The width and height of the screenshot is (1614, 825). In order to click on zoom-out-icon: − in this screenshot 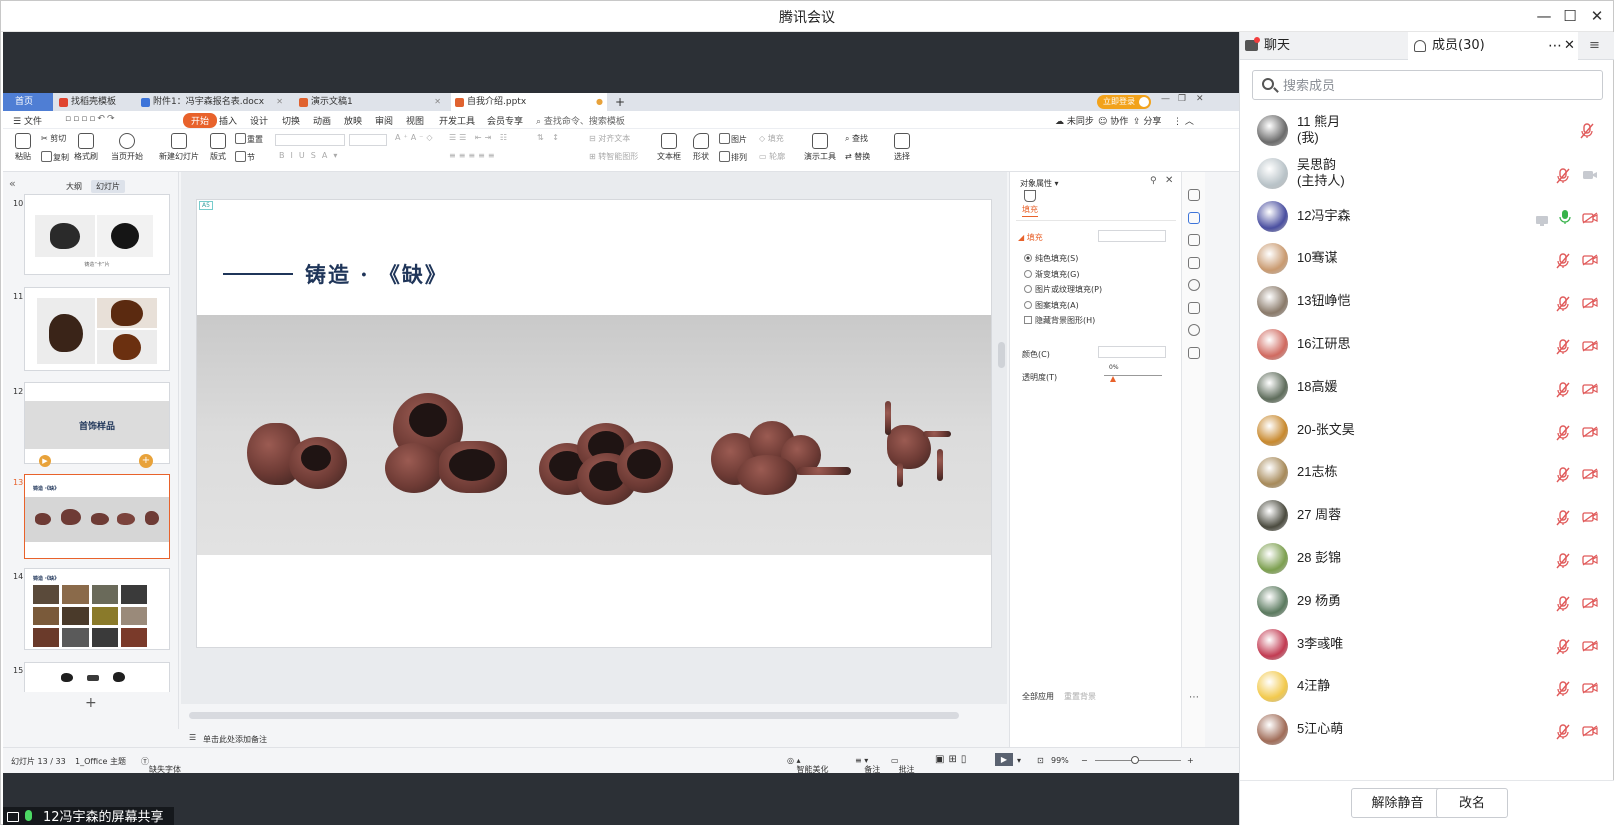, I will do `click(1084, 760)`.